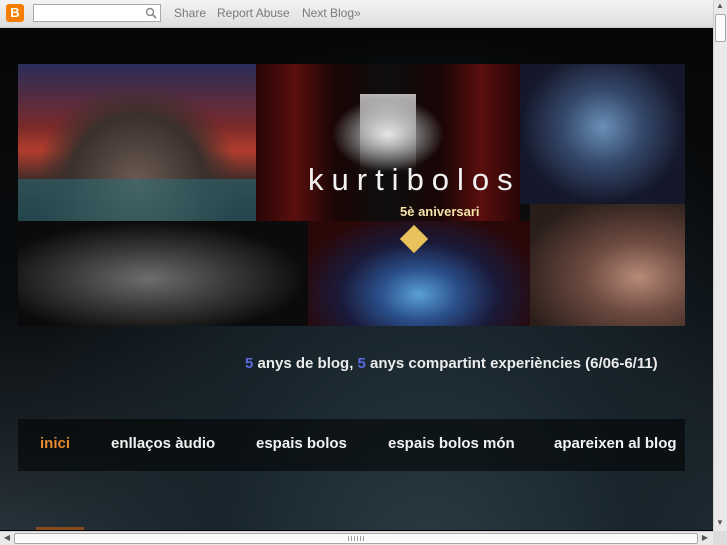  What do you see at coordinates (305, 363) in the screenshot?
I see `tagline-text: anys de blog,` at bounding box center [305, 363].